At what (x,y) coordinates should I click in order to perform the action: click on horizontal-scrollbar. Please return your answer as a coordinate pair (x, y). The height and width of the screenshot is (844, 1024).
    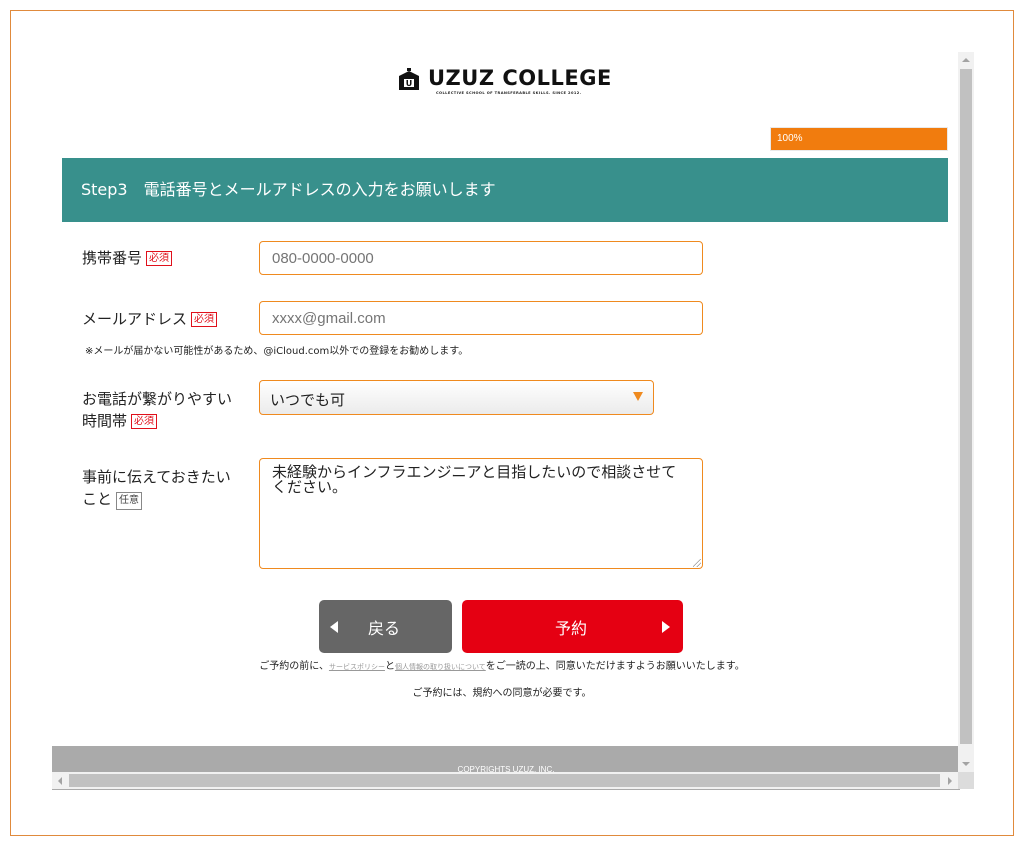
    Looking at the image, I should click on (505, 780).